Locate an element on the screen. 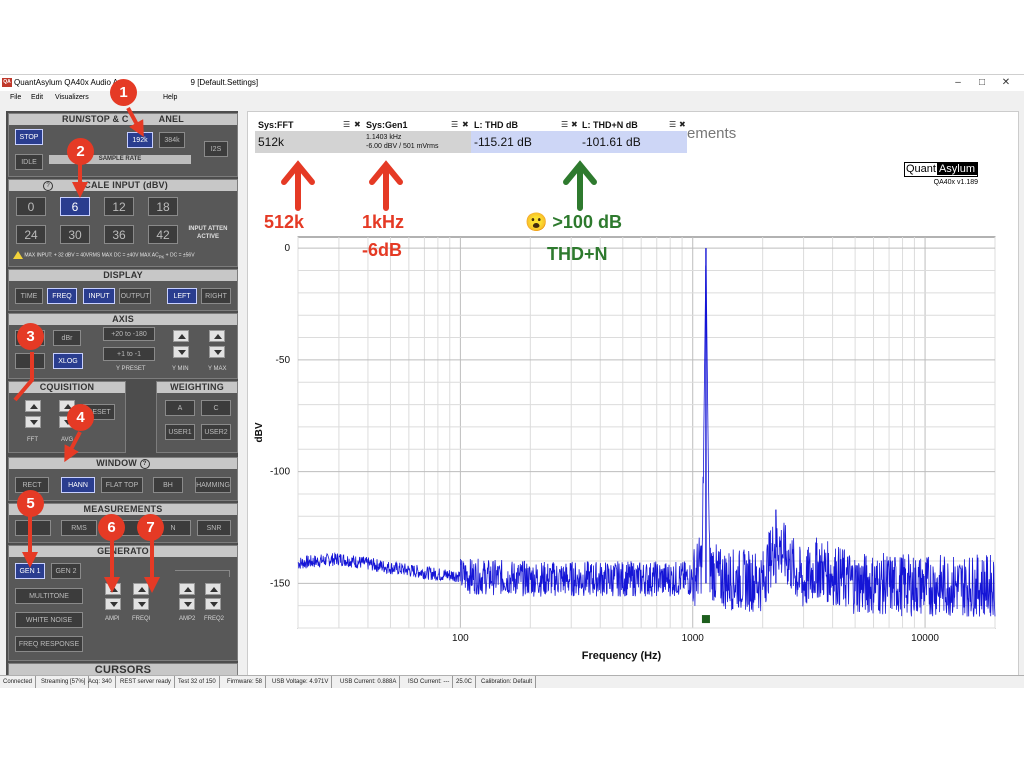 This screenshot has height=768, width=1024. x-tick-label: 10000 is located at coordinates (925, 638).